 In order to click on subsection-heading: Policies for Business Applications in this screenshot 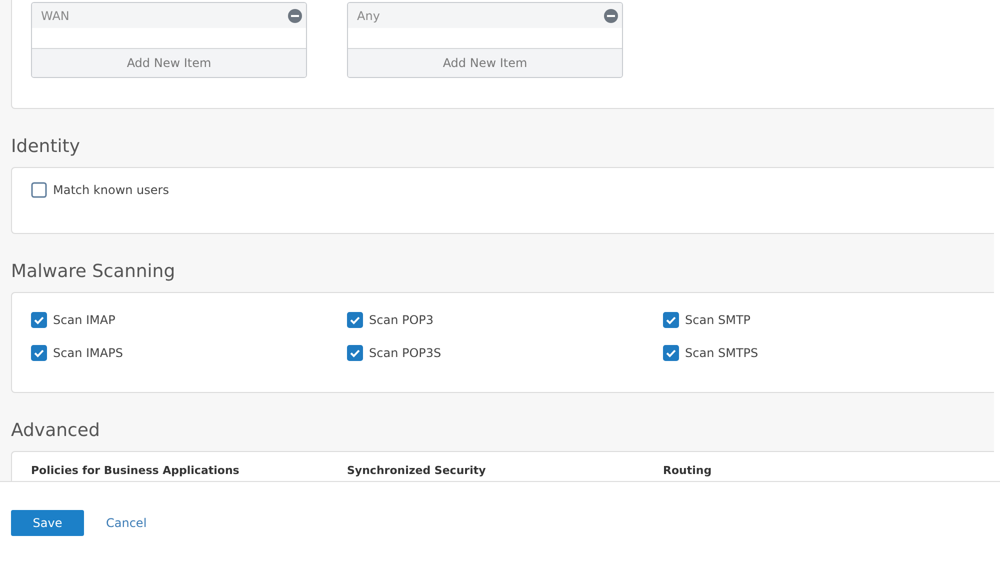, I will do `click(135, 470)`.